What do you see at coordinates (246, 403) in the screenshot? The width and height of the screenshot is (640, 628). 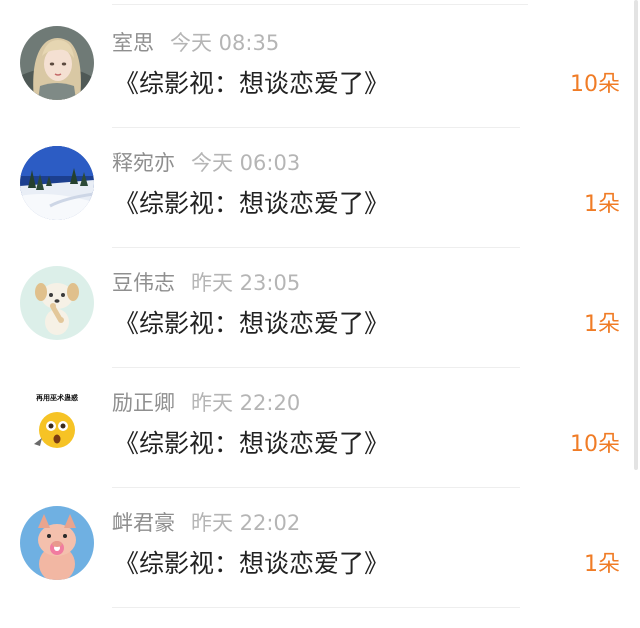 I see `timestamp: 昨天 22:20` at bounding box center [246, 403].